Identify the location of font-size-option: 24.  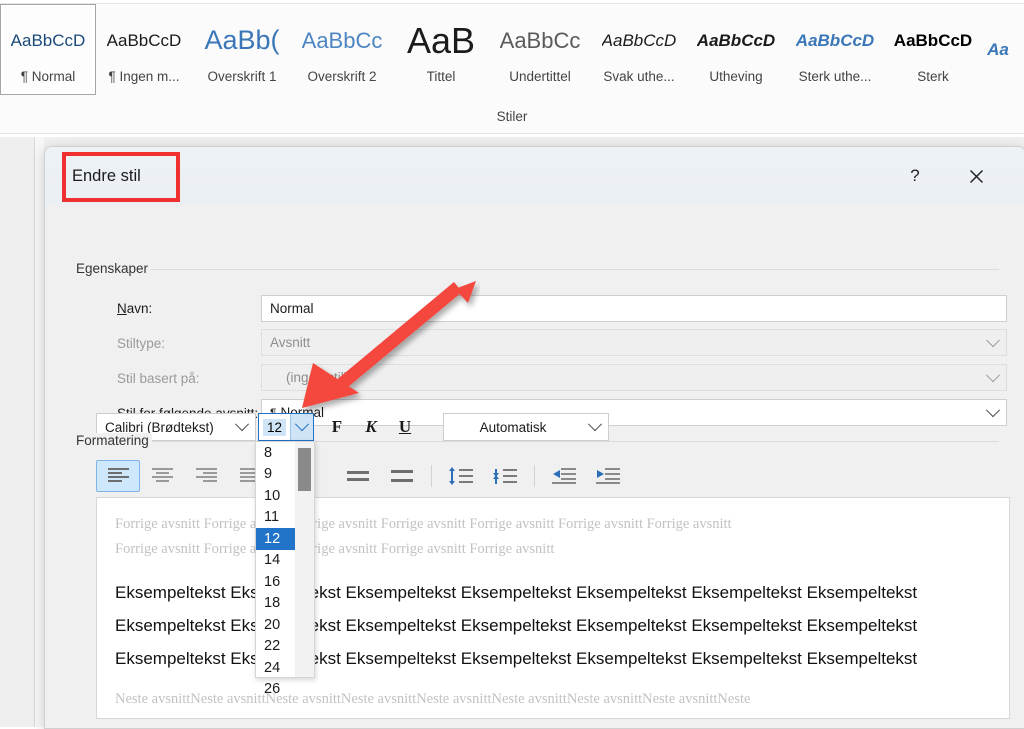
(276, 668).